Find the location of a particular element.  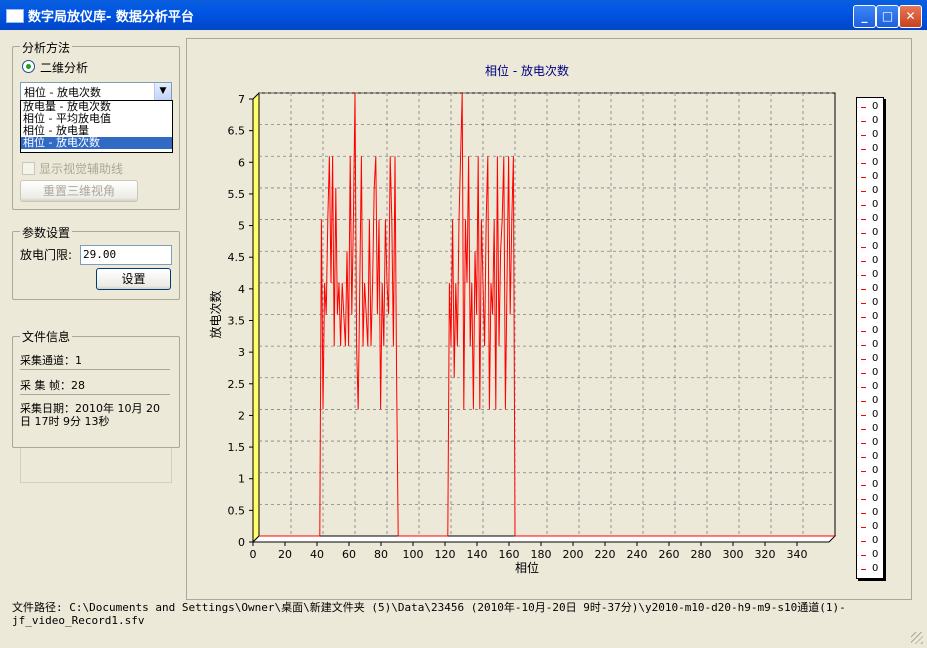

threshold-input: 29.00 is located at coordinates (126, 255).